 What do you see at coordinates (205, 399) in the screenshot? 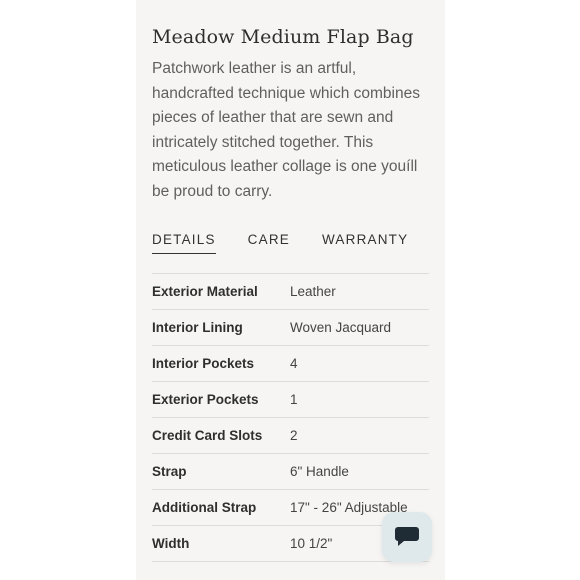
I see `detail-label: Exterior Pockets` at bounding box center [205, 399].